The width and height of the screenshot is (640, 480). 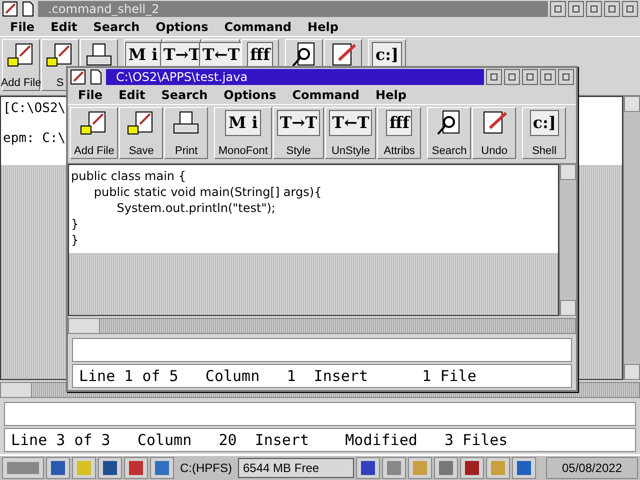 What do you see at coordinates (592, 468) in the screenshot?
I see `date-display: 05/08/2022` at bounding box center [592, 468].